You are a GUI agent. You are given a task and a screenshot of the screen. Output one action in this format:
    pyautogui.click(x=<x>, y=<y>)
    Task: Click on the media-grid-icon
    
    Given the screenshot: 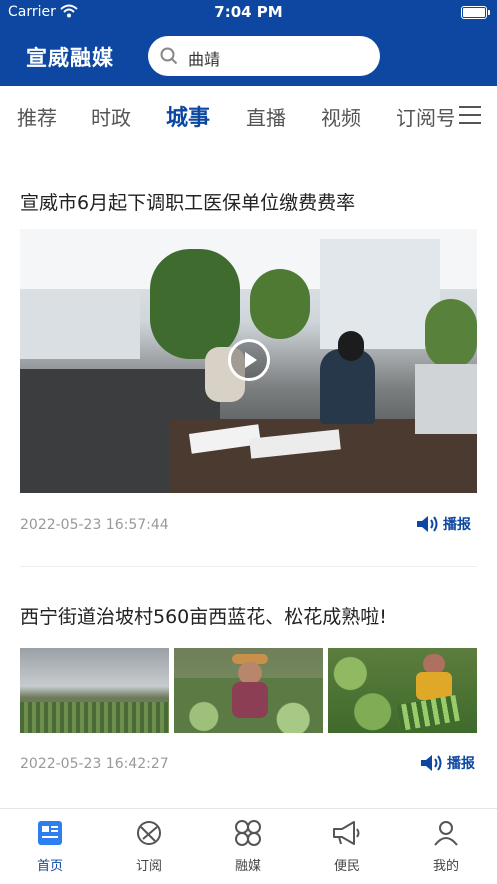 What is the action you would take?
    pyautogui.click(x=248, y=833)
    